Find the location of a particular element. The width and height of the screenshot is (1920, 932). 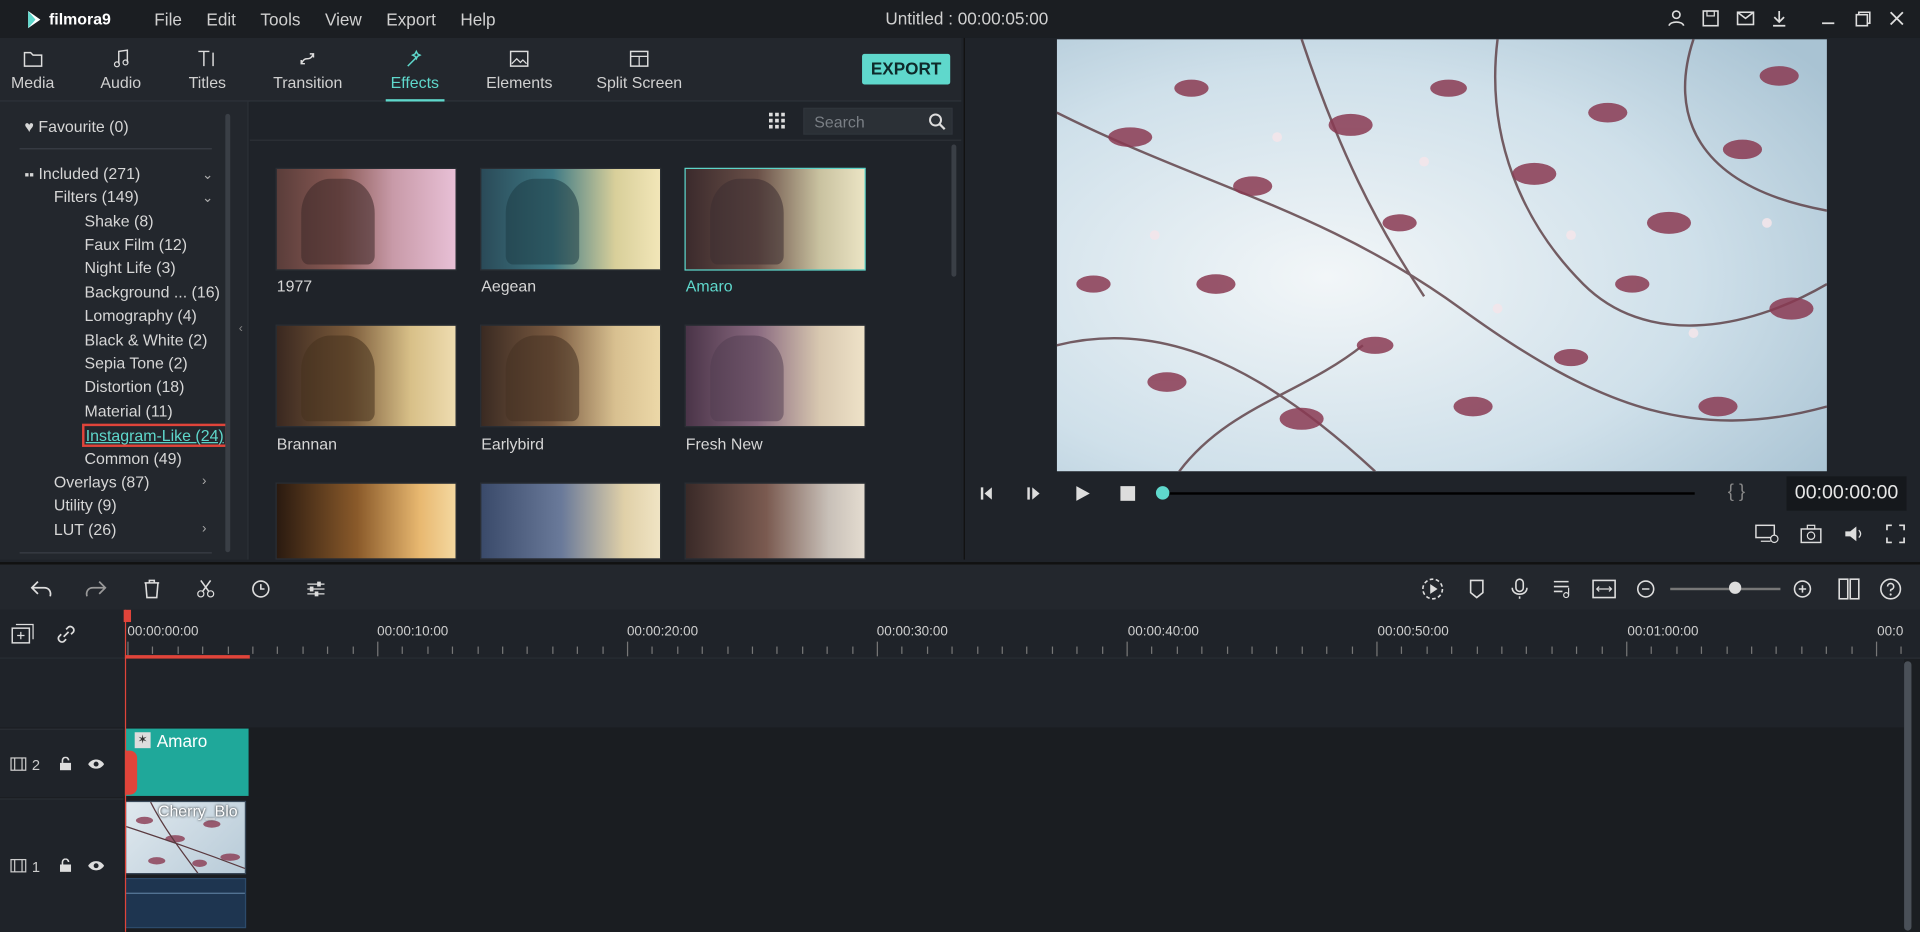

tab-media: Media is located at coordinates (32, 70).